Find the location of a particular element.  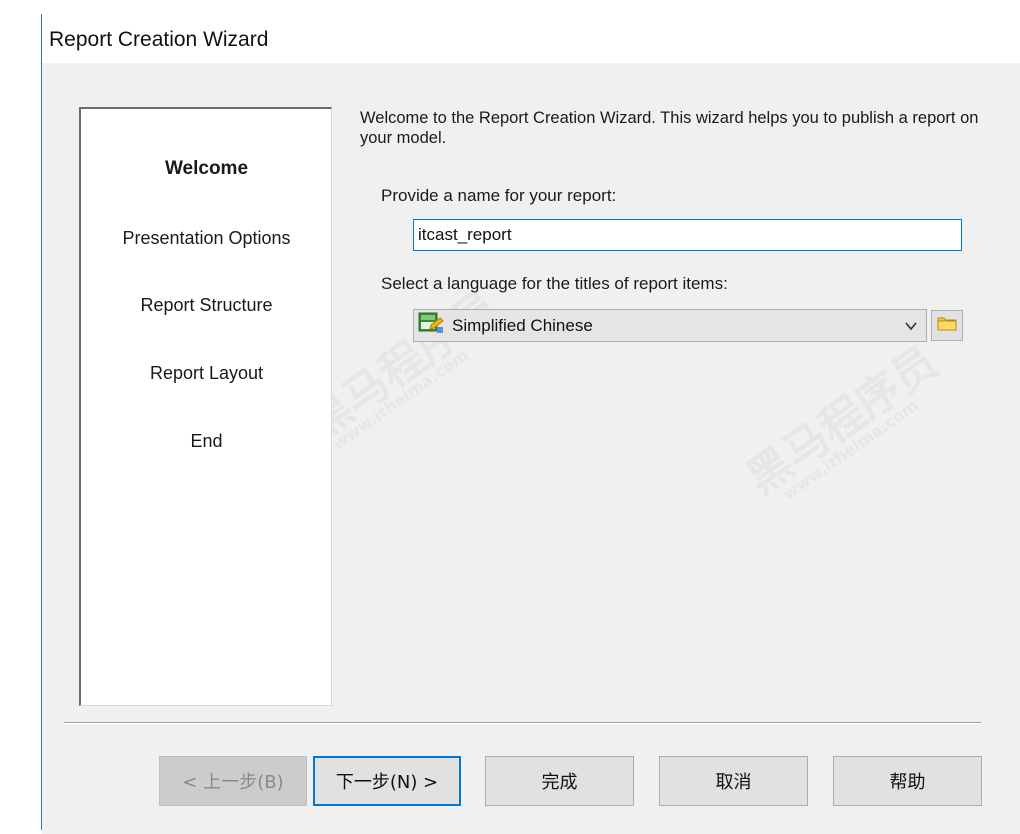

language-select-value: Simplified Chinese is located at coordinates (522, 325).